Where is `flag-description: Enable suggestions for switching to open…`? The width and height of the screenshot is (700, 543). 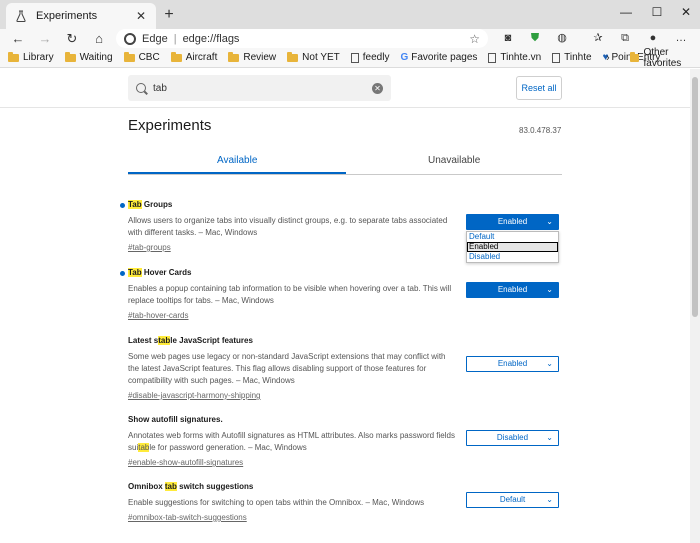
flag-description: Enable suggestions for switching to open… is located at coordinates (276, 502).